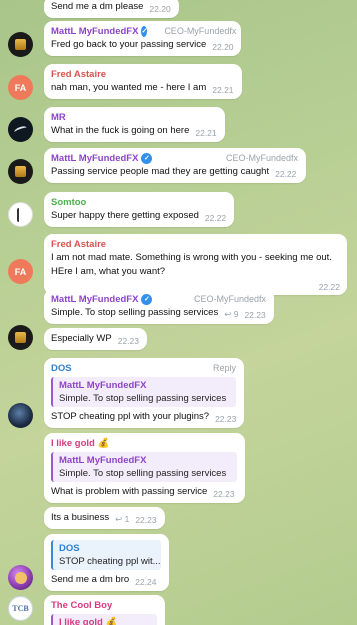 This screenshot has width=357, height=625. I want to click on quoted-message: I like gold 💰, so click(104, 619).